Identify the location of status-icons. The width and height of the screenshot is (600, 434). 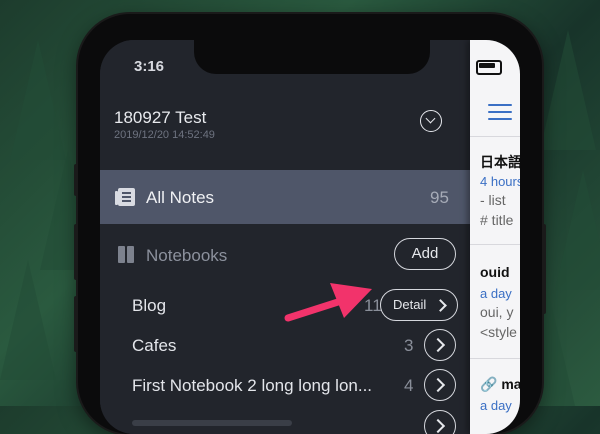
(489, 67).